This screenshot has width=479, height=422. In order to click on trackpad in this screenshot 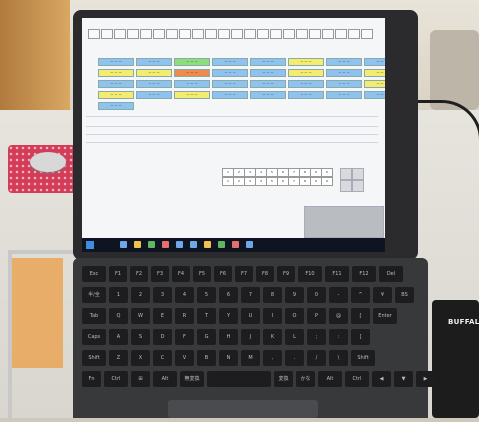, I will do `click(243, 409)`.